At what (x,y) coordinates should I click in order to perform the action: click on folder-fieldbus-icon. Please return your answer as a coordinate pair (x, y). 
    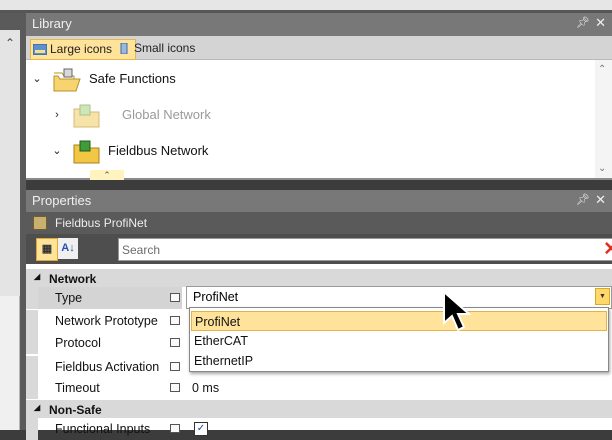
    Looking at the image, I should click on (86, 152).